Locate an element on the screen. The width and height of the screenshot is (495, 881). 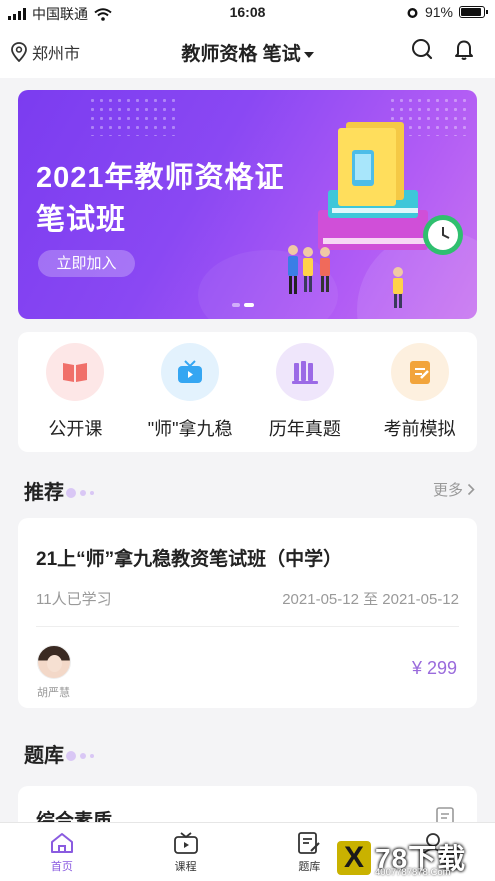
notepad-icon is located at coordinates (419, 372).